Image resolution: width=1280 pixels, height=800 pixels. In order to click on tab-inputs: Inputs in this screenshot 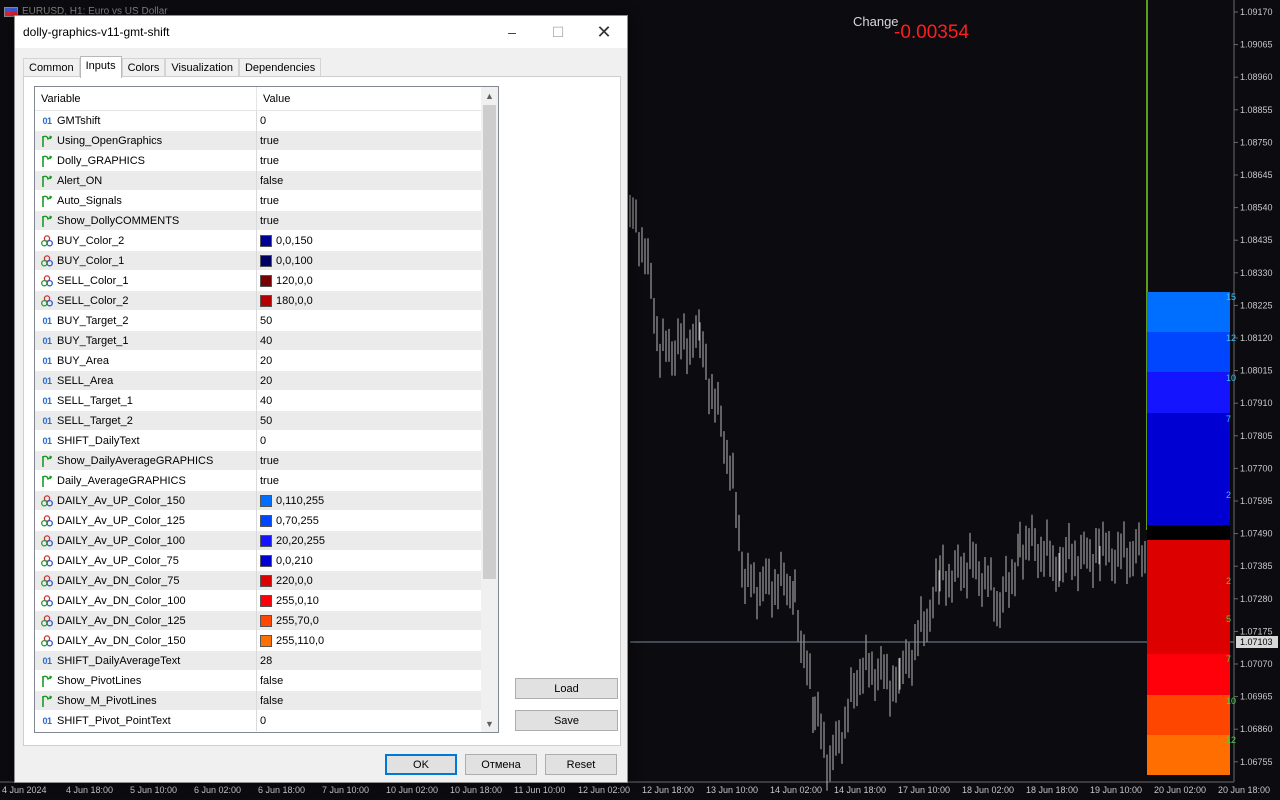, I will do `click(100, 67)`.